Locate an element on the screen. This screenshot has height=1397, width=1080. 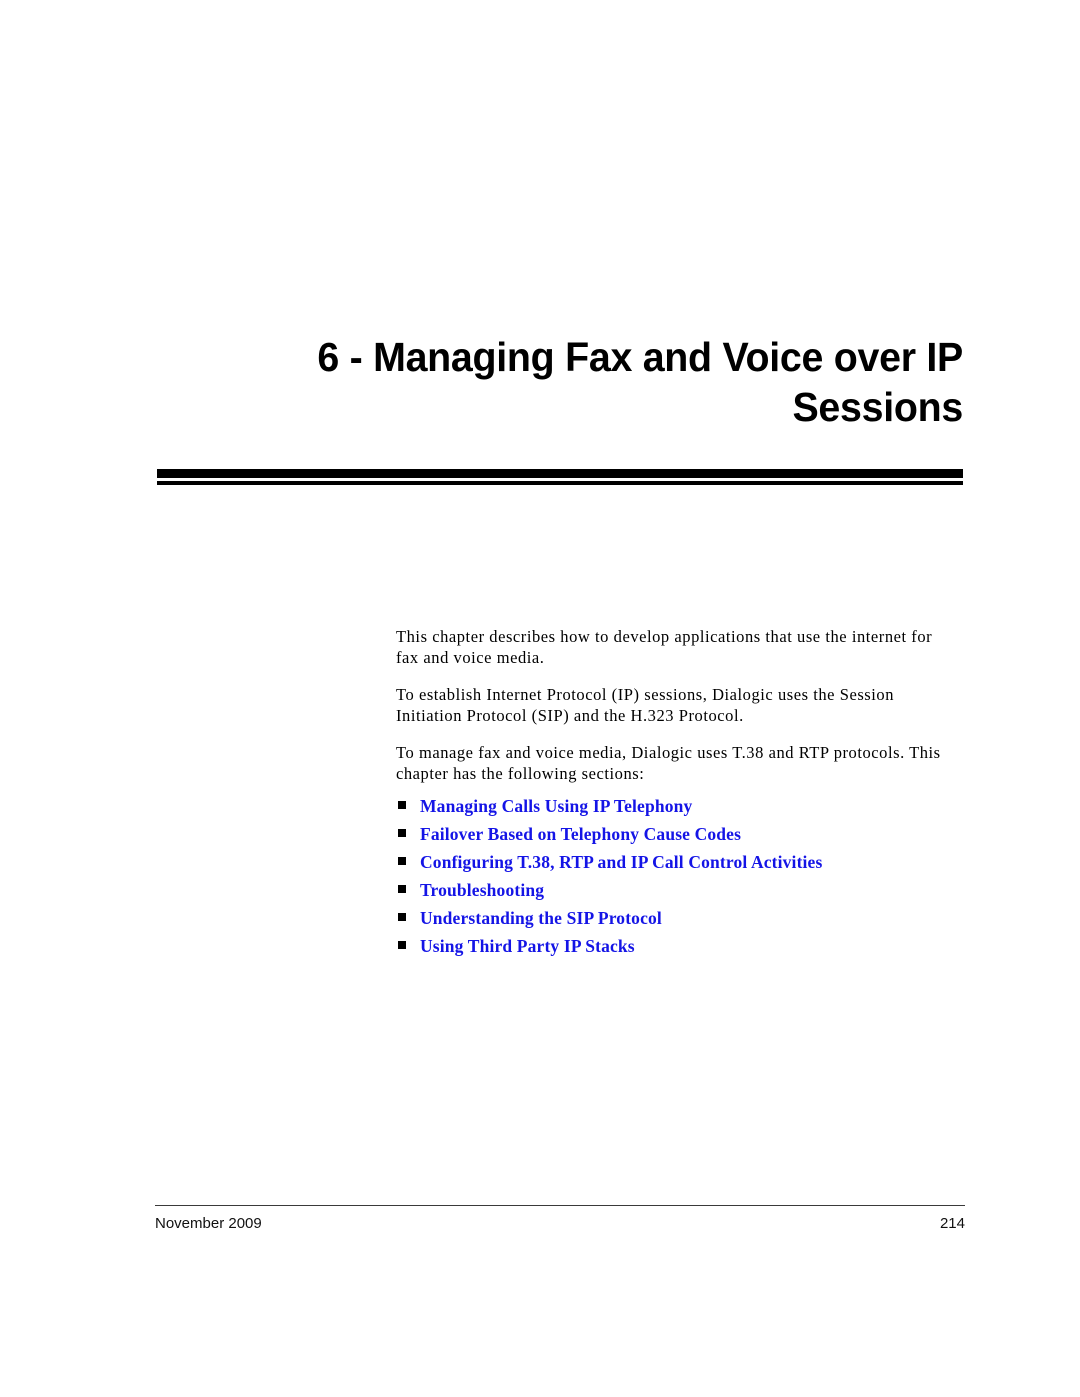
list-item: Using Third Party IP Stacks is located at coordinates (678, 946).